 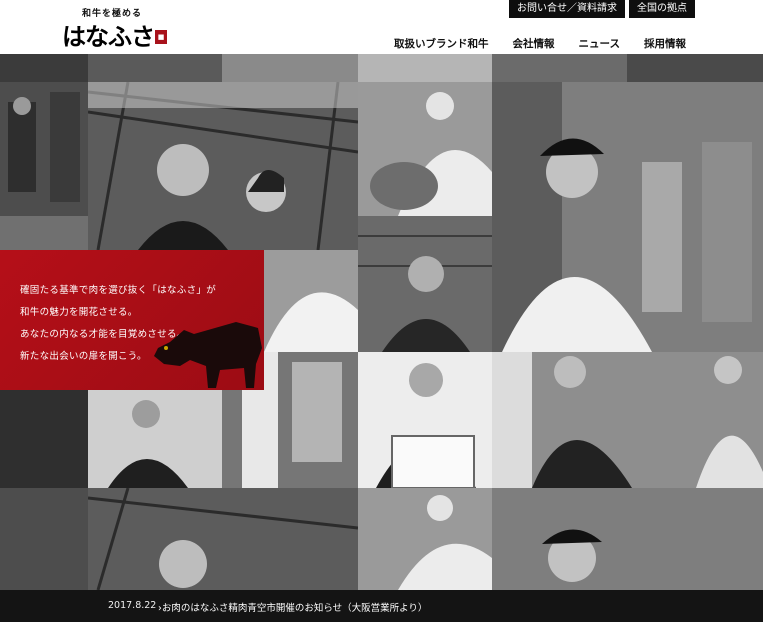 I want to click on cow-icon, so click(x=208, y=355).